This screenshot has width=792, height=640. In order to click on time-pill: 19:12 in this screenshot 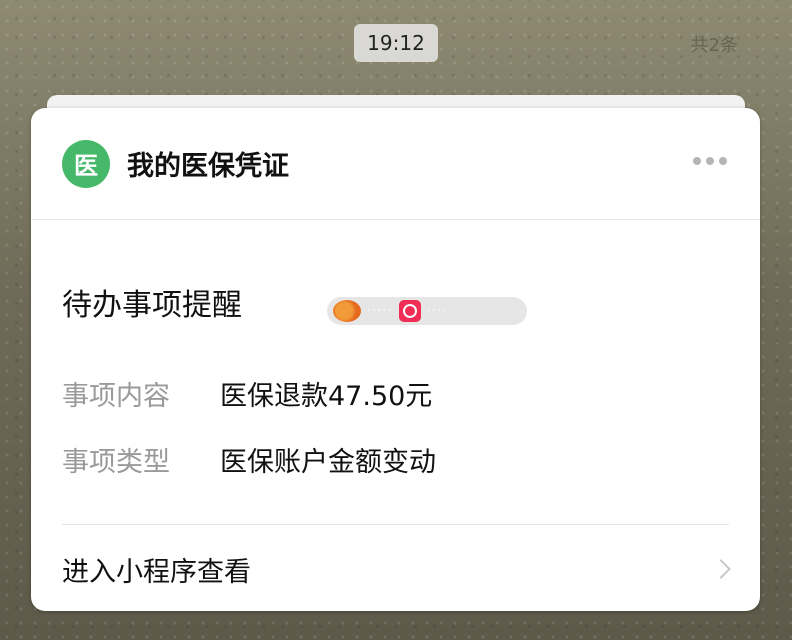, I will do `click(396, 43)`.